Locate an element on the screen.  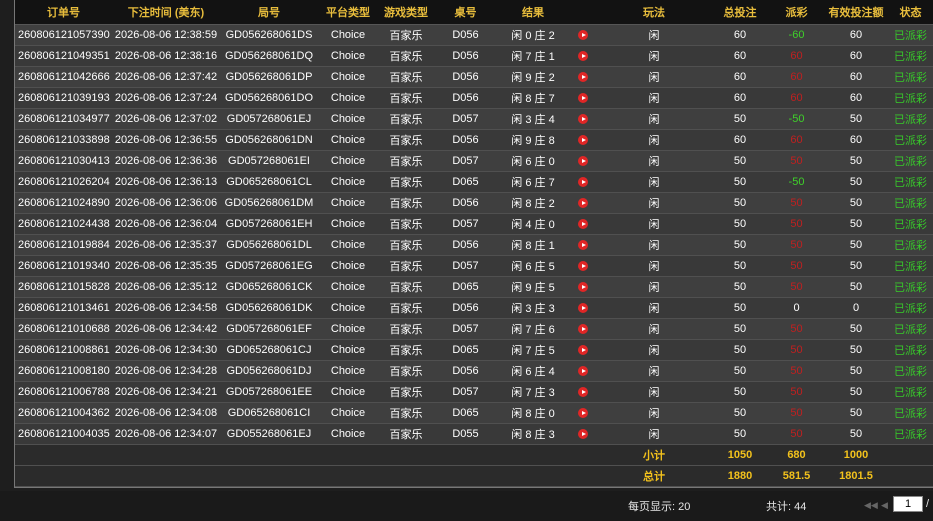
cell-round-id: GD057268061EF is located at coordinates (269, 329).